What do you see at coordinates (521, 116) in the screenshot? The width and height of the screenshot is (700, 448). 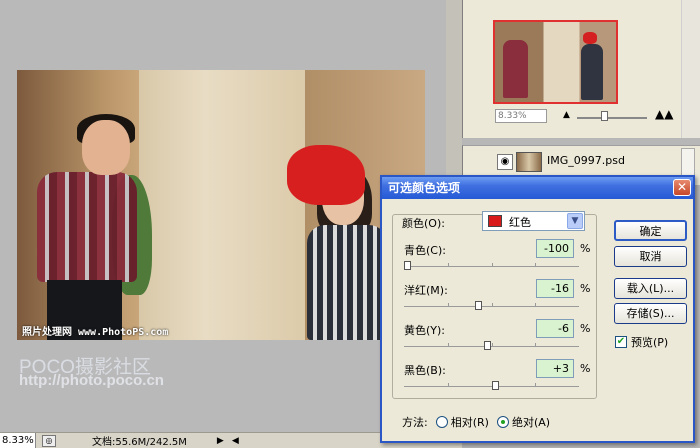 I see `navigator-zoom-field: 8.33%` at bounding box center [521, 116].